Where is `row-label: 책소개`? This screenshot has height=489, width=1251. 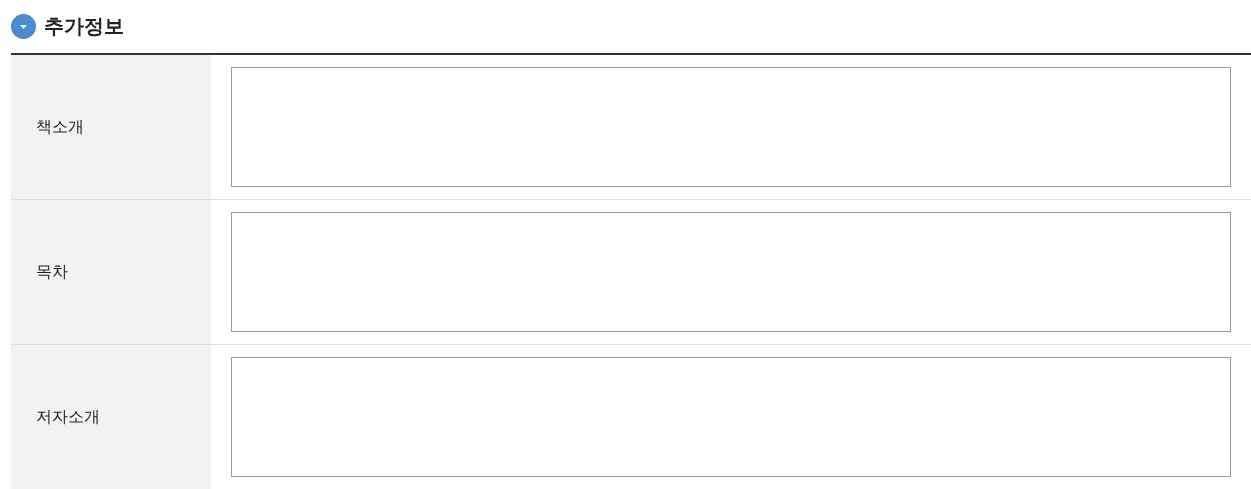 row-label: 책소개 is located at coordinates (111, 127).